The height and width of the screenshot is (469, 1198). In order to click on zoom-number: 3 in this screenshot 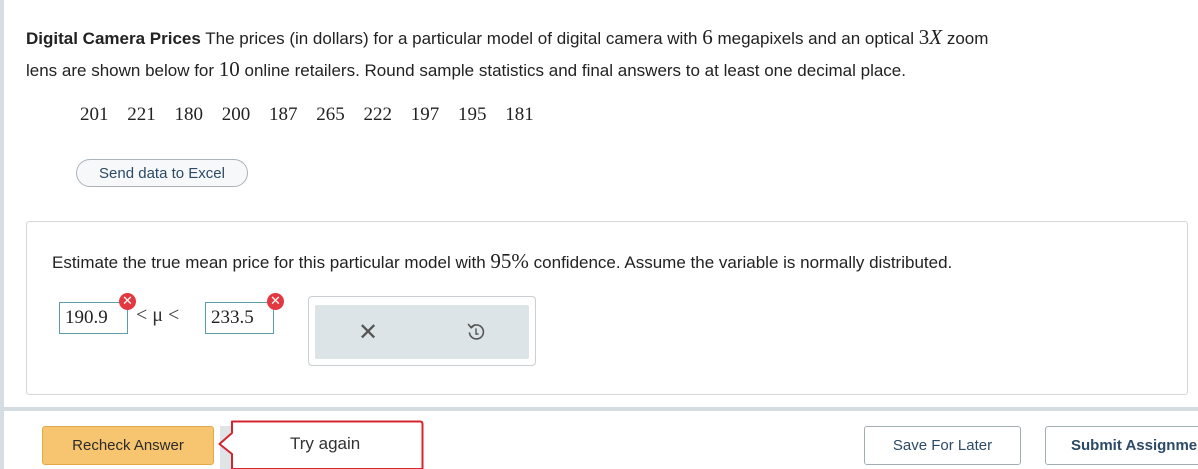, I will do `click(924, 37)`.